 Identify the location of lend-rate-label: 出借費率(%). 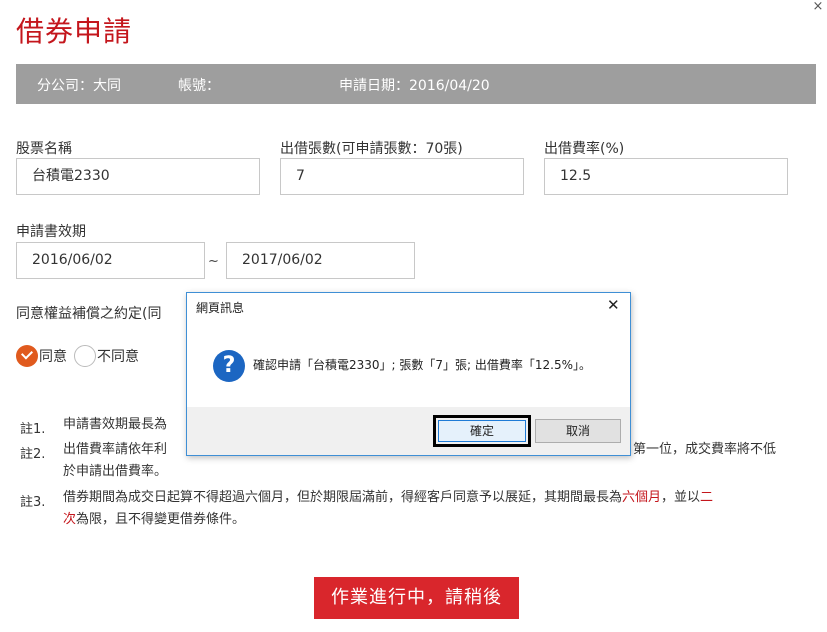
(584, 149).